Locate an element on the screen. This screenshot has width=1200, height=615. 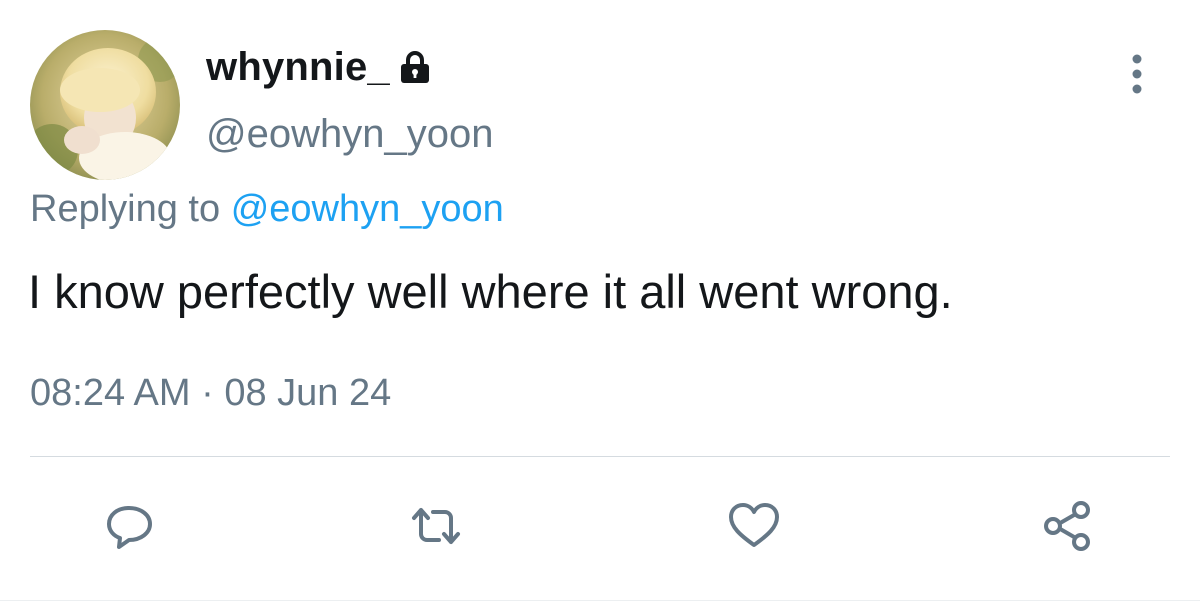
reply-button is located at coordinates (130, 526).